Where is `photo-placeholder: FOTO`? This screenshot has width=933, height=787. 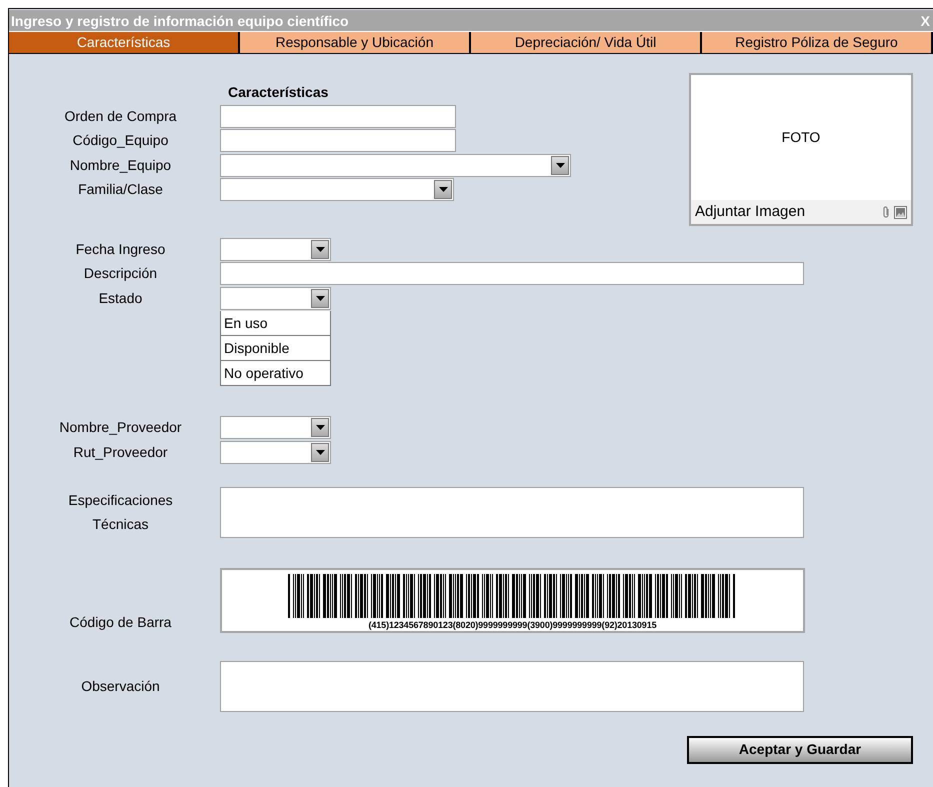
photo-placeholder: FOTO is located at coordinates (801, 137).